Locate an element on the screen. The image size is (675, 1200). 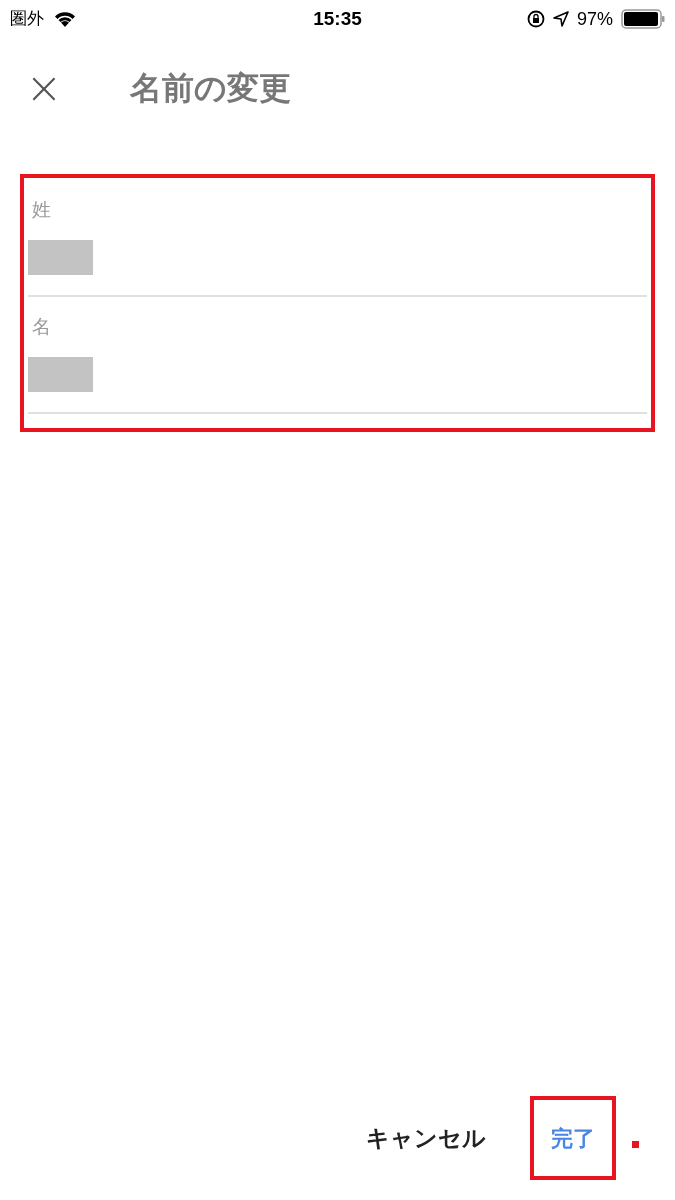
field-label: 姓 is located at coordinates (41, 210).